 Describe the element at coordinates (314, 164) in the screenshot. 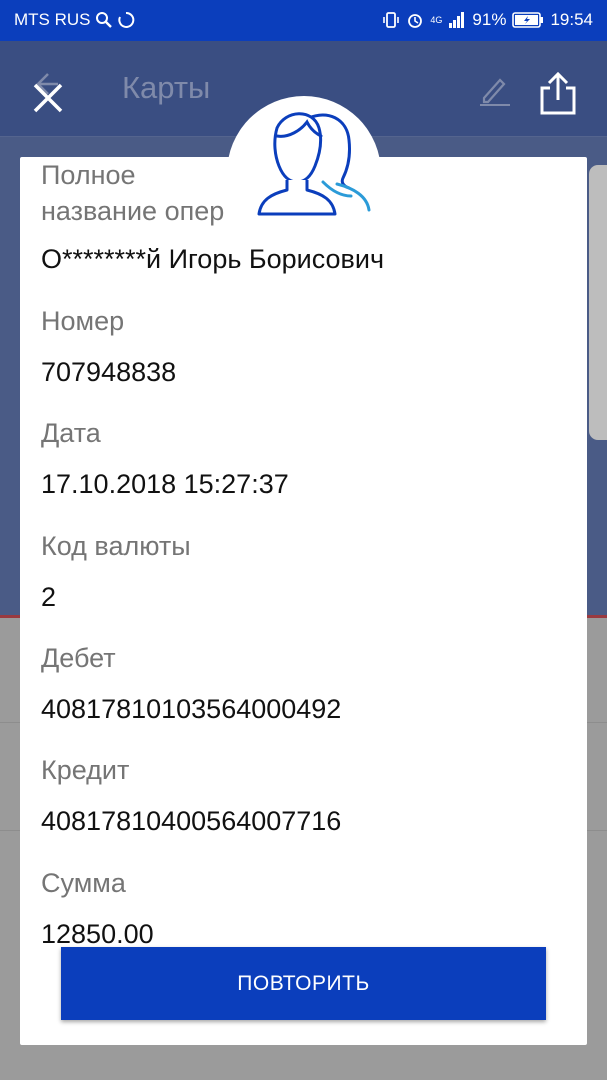

I see `users-icon` at that location.